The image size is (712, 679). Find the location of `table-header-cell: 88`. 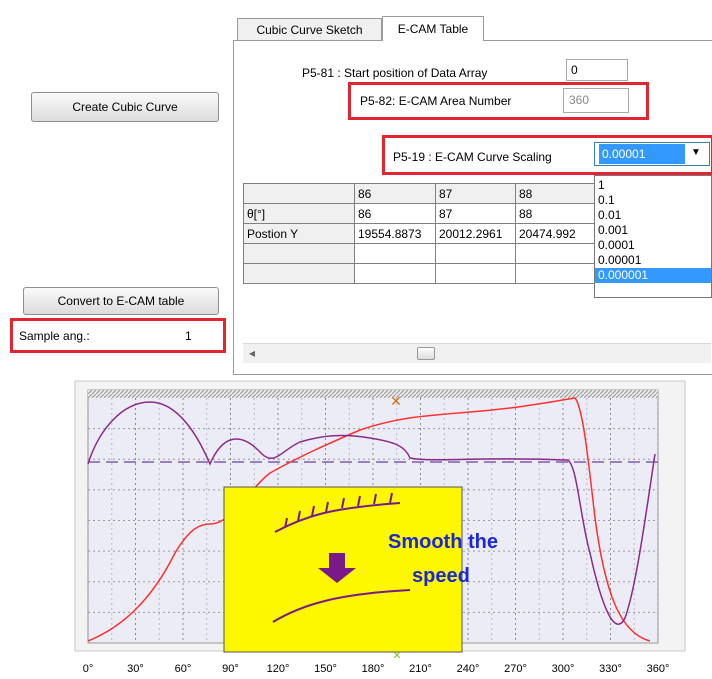

table-header-cell: 88 is located at coordinates (555, 193).